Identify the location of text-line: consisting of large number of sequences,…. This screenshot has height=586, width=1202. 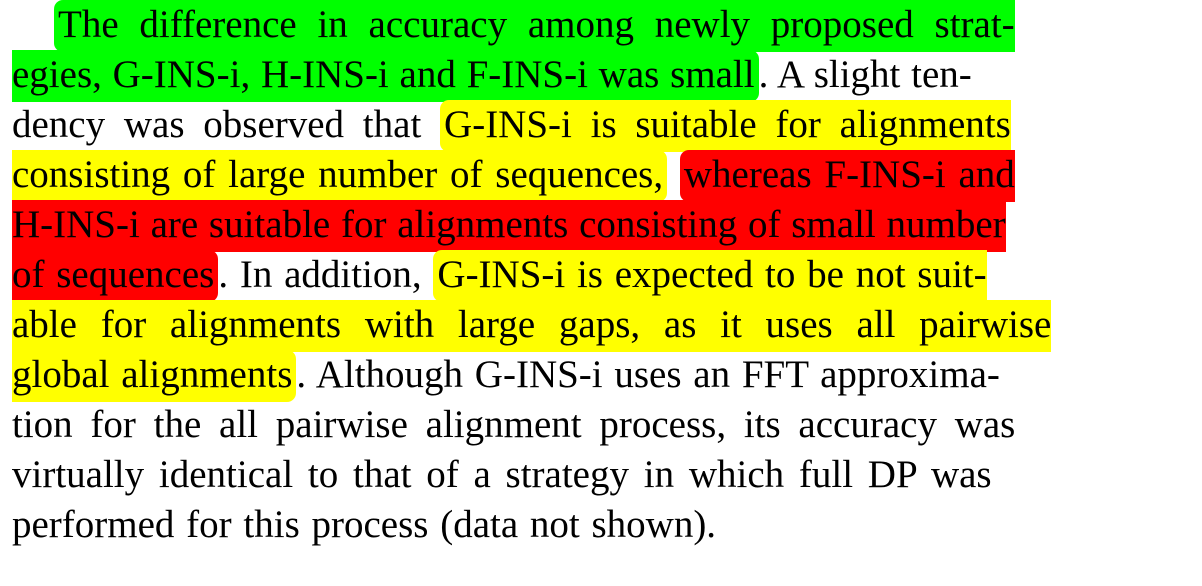
(589, 176).